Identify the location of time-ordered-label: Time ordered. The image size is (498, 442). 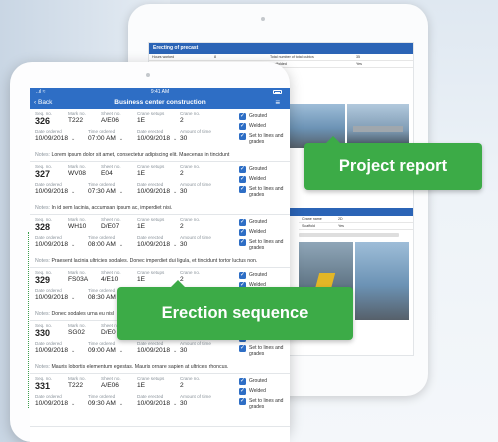
(102, 131).